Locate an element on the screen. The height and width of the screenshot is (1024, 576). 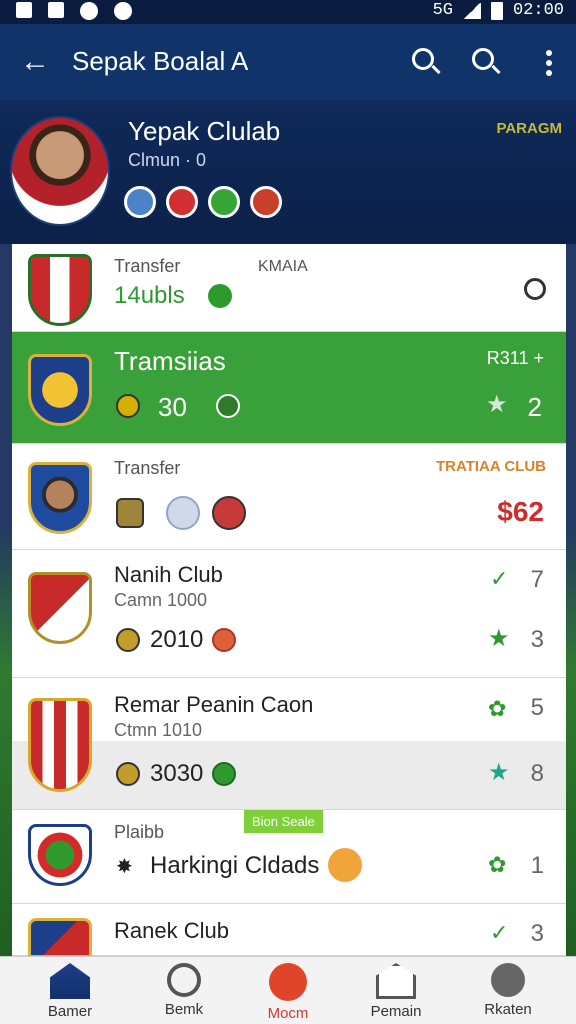
status-icons-left is located at coordinates (74, 11).